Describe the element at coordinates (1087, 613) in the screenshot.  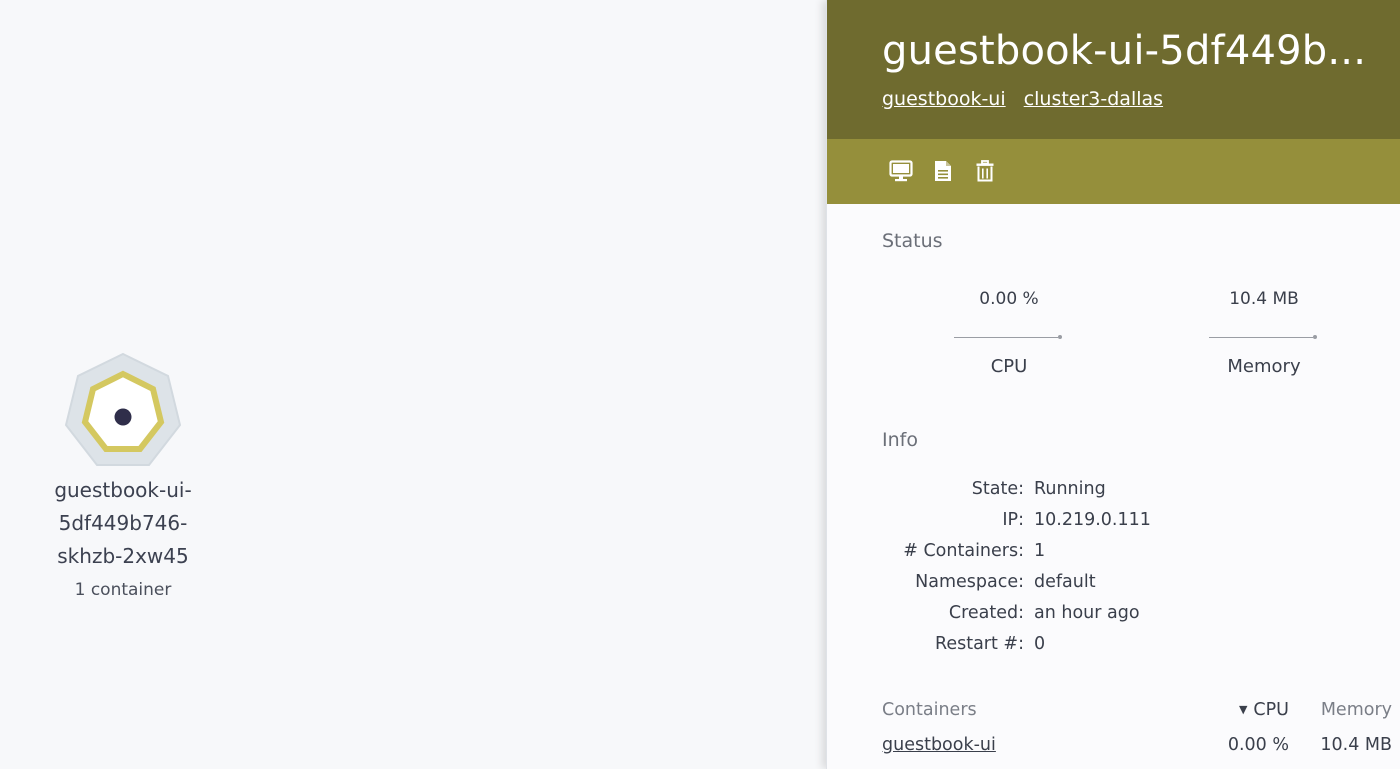
I see `info-value: an hour ago` at that location.